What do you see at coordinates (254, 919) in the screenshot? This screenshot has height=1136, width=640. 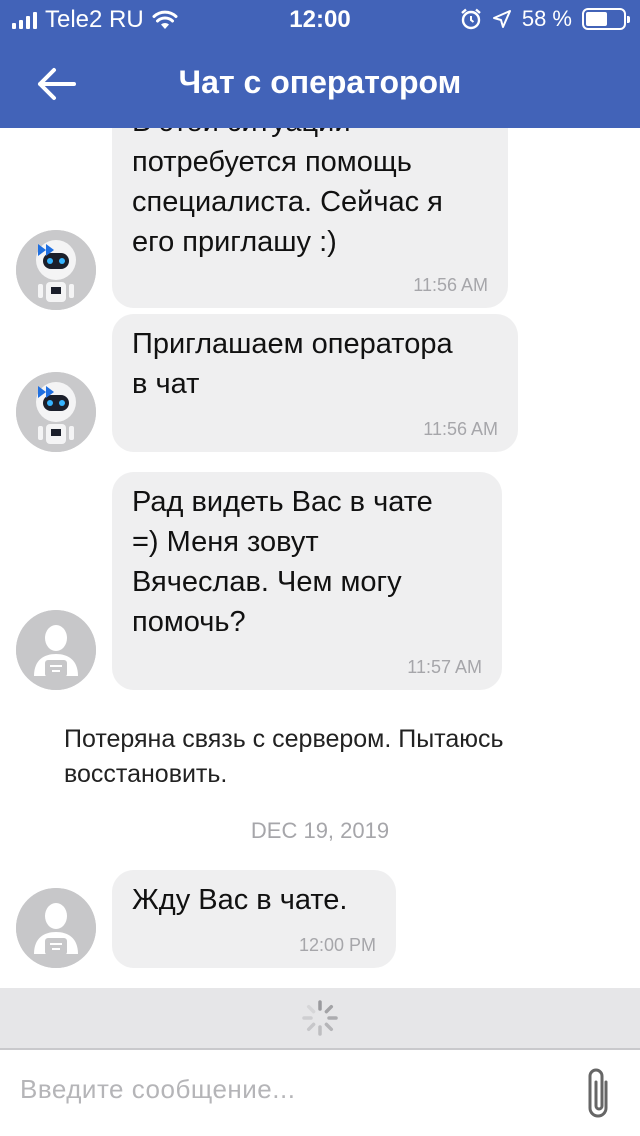 I see `chat-bubble: Жду Вас в чате. 12:00 PM` at bounding box center [254, 919].